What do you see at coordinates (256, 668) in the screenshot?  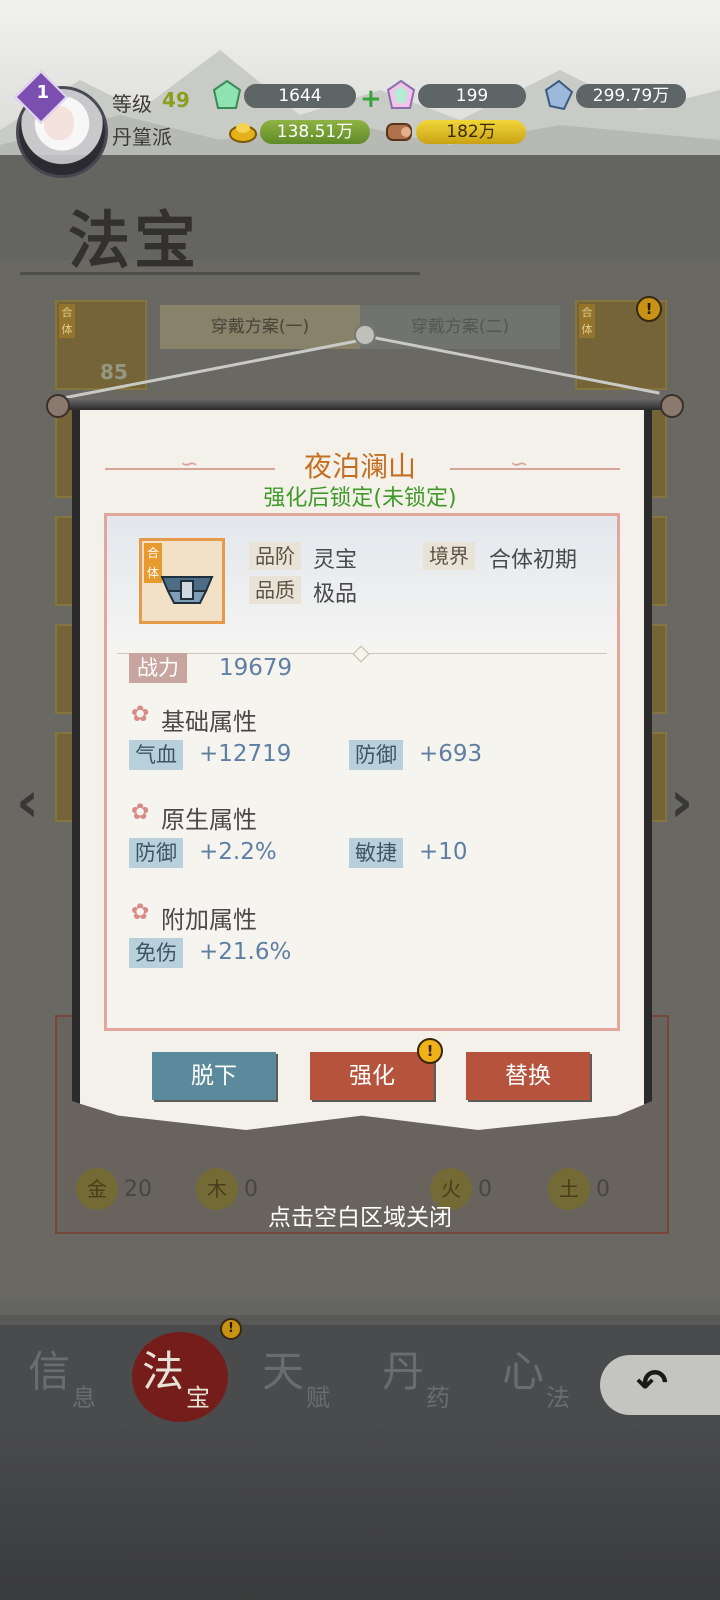 I see `power-value: 19679` at bounding box center [256, 668].